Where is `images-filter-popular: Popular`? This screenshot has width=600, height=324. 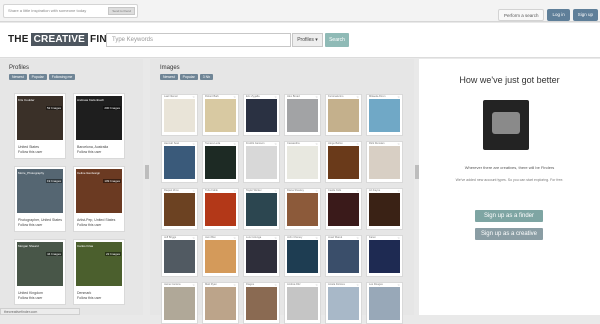 images-filter-popular: Popular is located at coordinates (188, 77).